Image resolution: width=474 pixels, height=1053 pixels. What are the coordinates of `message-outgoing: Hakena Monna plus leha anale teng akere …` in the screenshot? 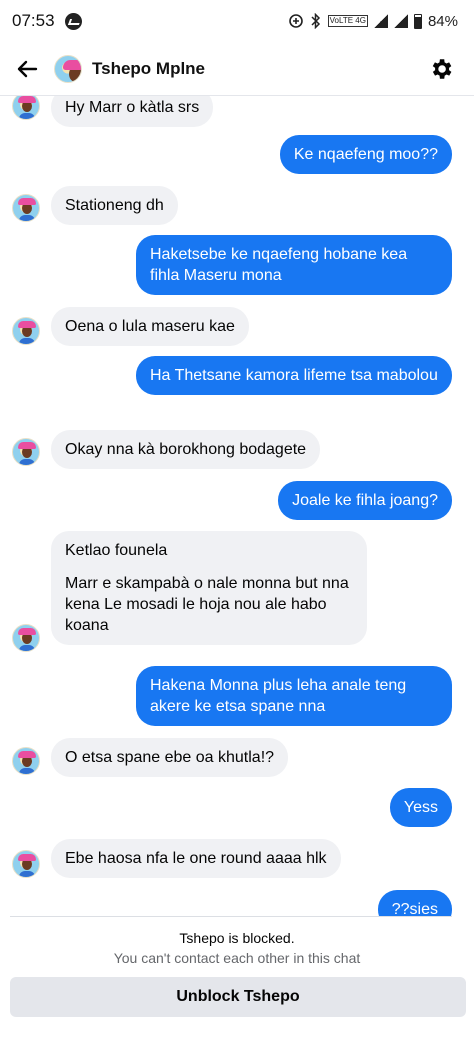 It's located at (294, 696).